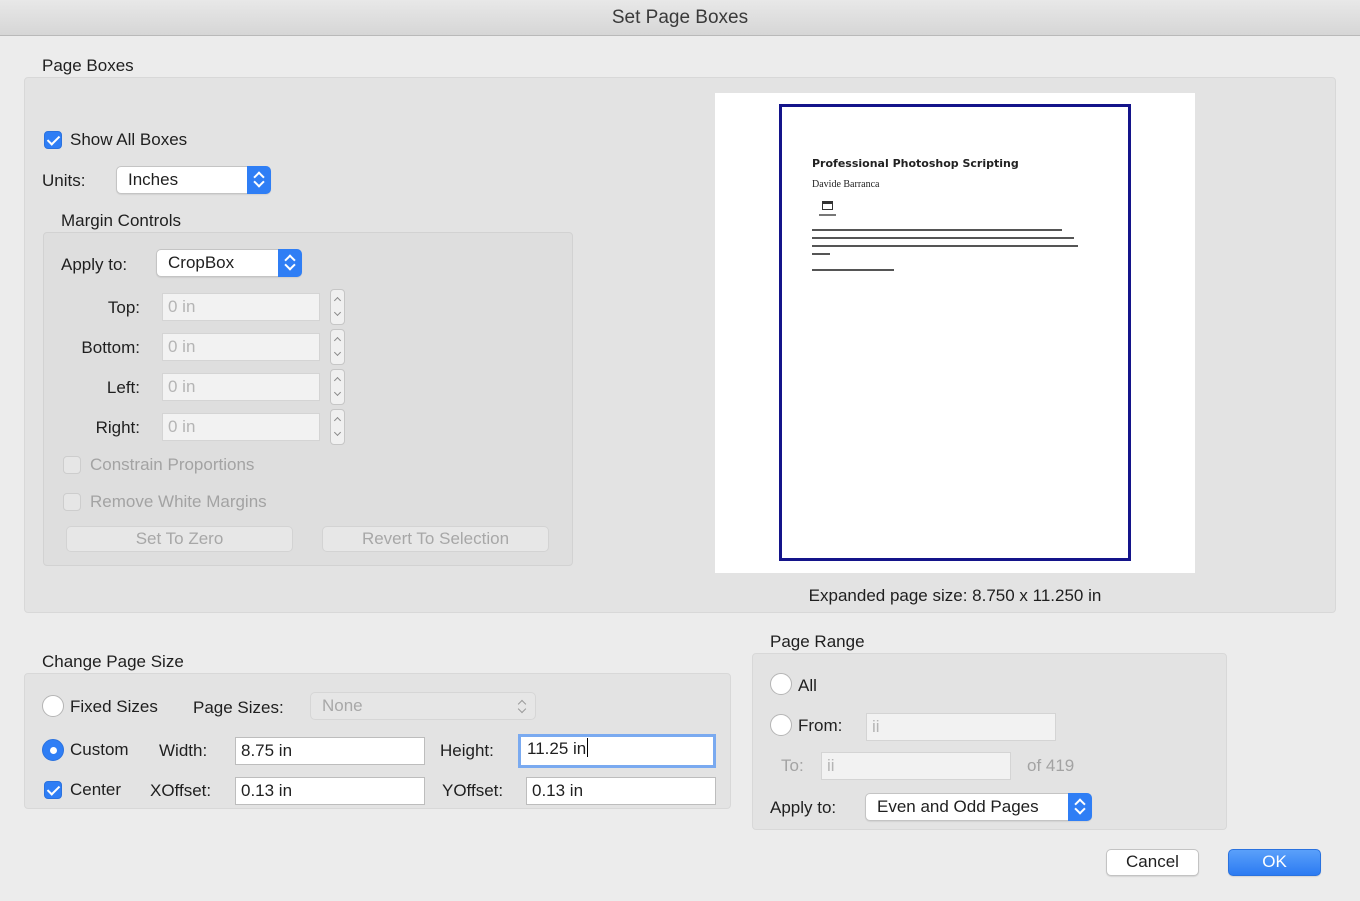 This screenshot has height=901, width=1360. Describe the element at coordinates (831, 765) in the screenshot. I see `to-page-placeholder: ii` at that location.